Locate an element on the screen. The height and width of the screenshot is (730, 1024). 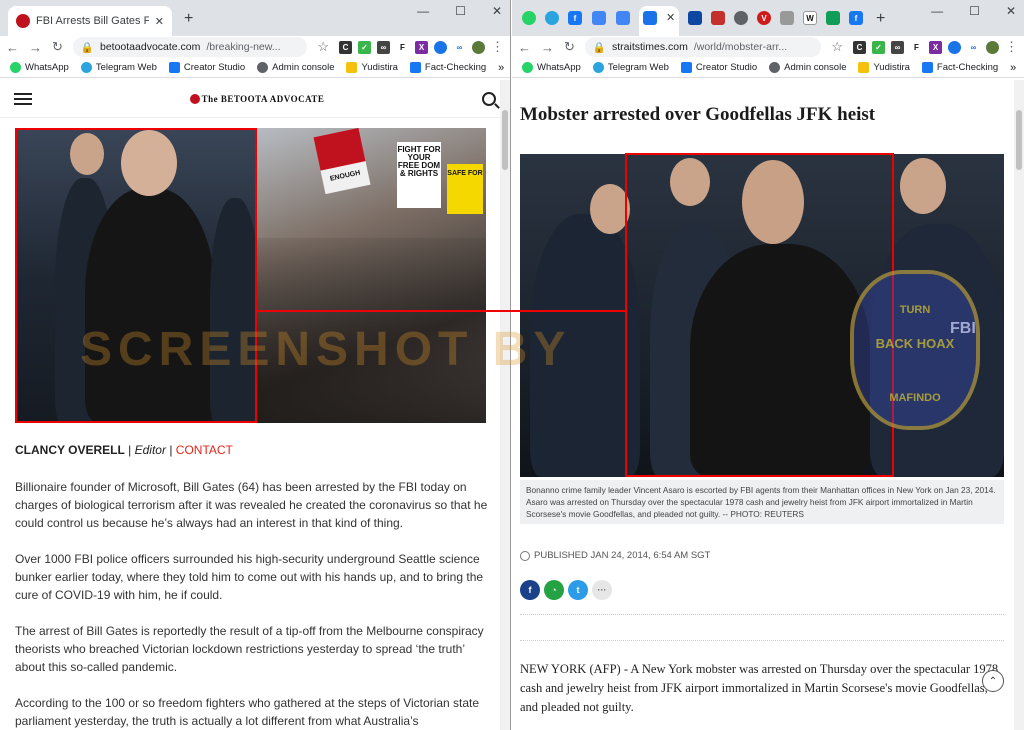
hamburger-menu-icon is located at coordinates (23, 98).